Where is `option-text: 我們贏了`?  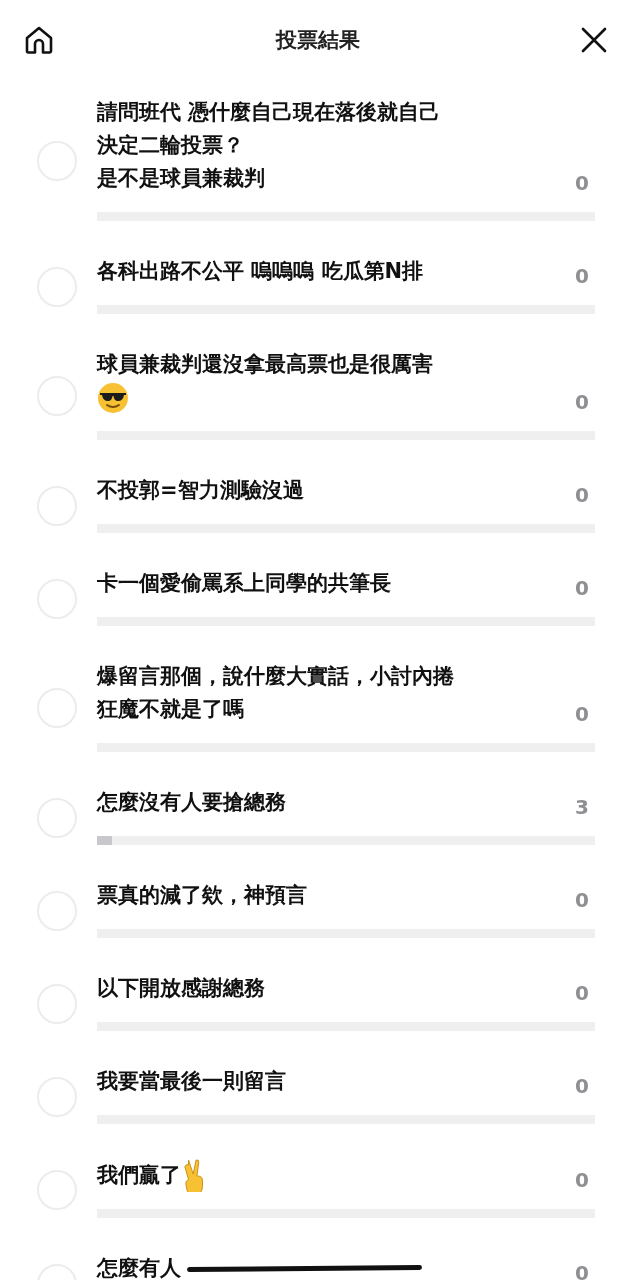
option-text: 我們贏了 is located at coordinates (139, 1175).